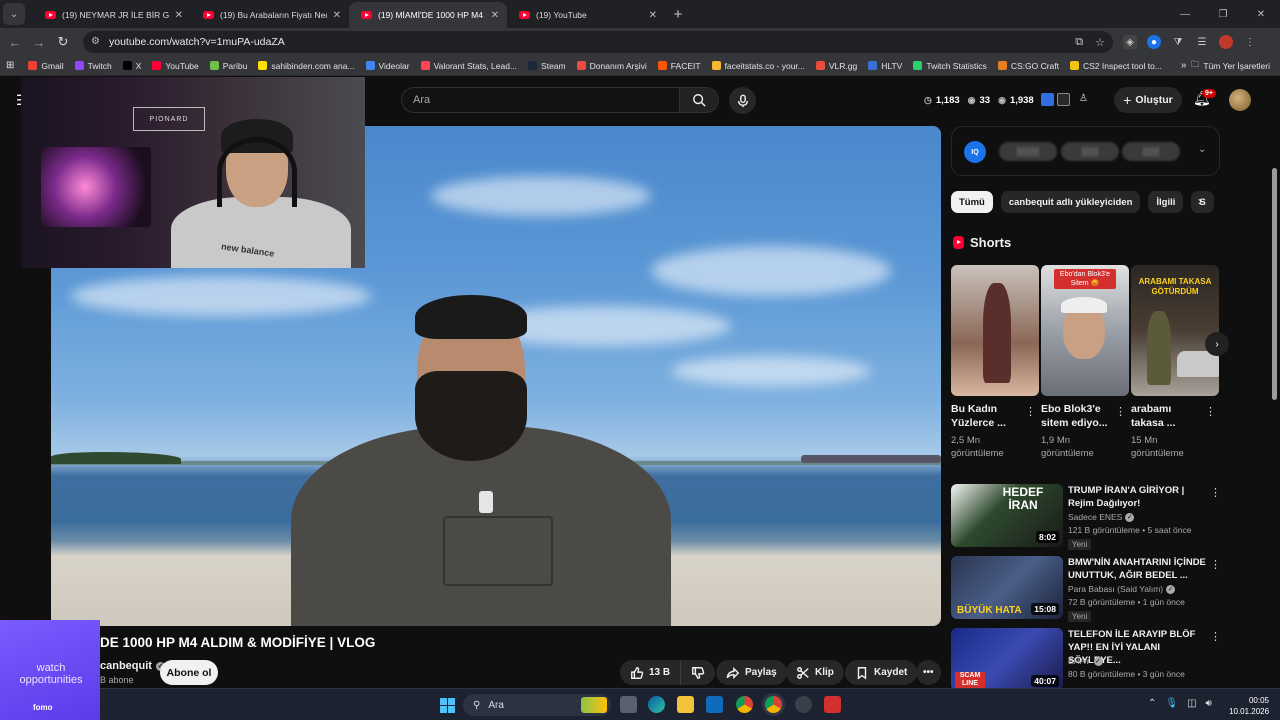  I want to click on bookmark-item: FACEIT, so click(679, 66).